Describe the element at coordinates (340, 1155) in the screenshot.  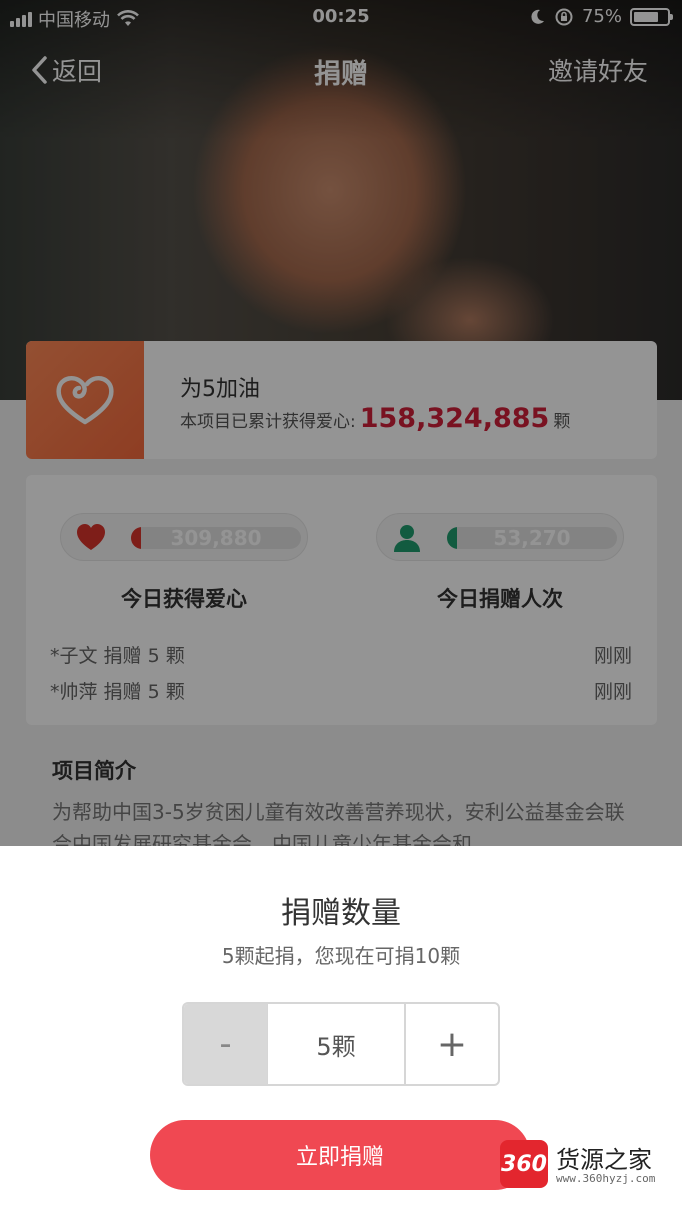
I see `donate-now-button: 立即捐赠` at that location.